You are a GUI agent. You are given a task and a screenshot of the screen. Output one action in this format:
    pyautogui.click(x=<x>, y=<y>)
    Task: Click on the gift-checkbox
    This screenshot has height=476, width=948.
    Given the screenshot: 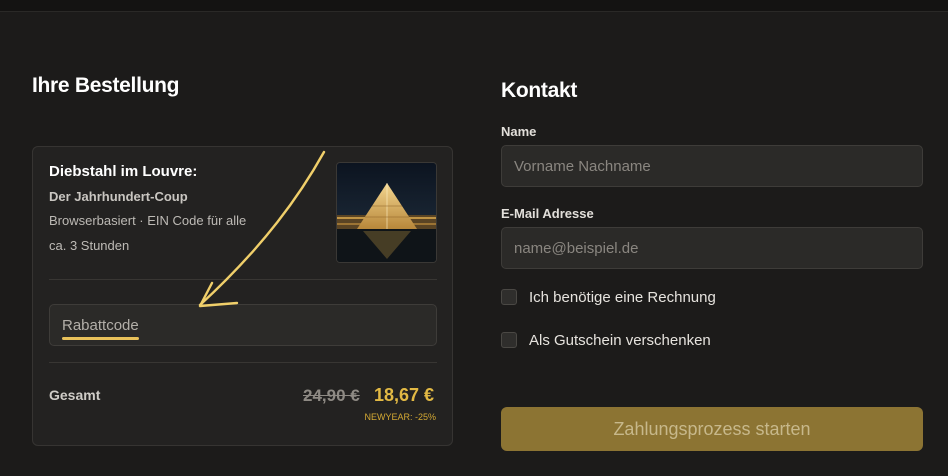 What is the action you would take?
    pyautogui.click(x=509, y=340)
    